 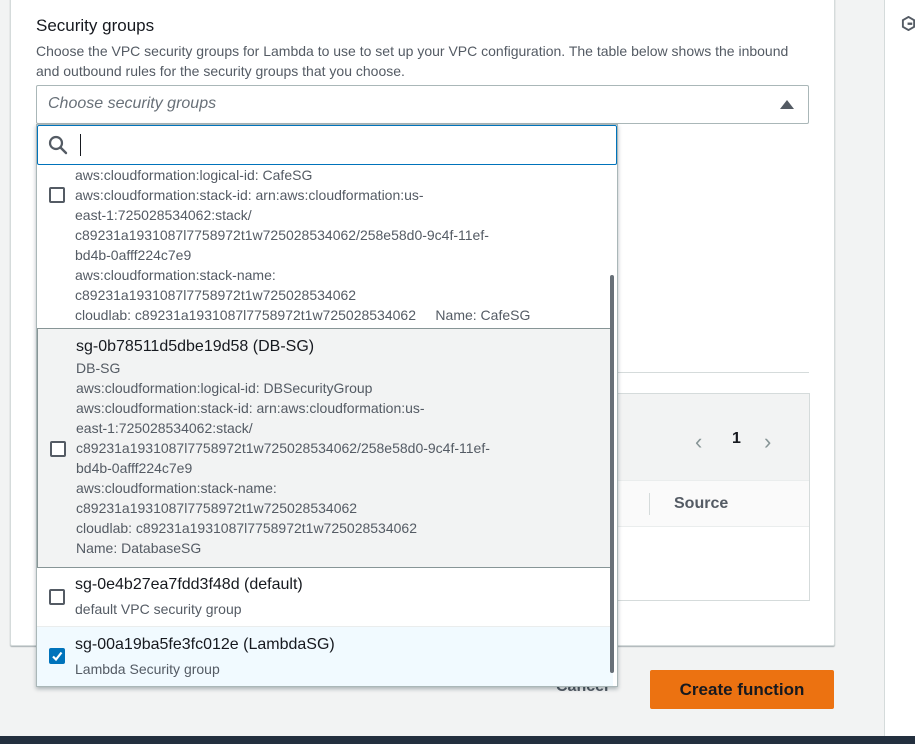 What do you see at coordinates (98, 368) in the screenshot?
I see `option-detail: DB-SG` at bounding box center [98, 368].